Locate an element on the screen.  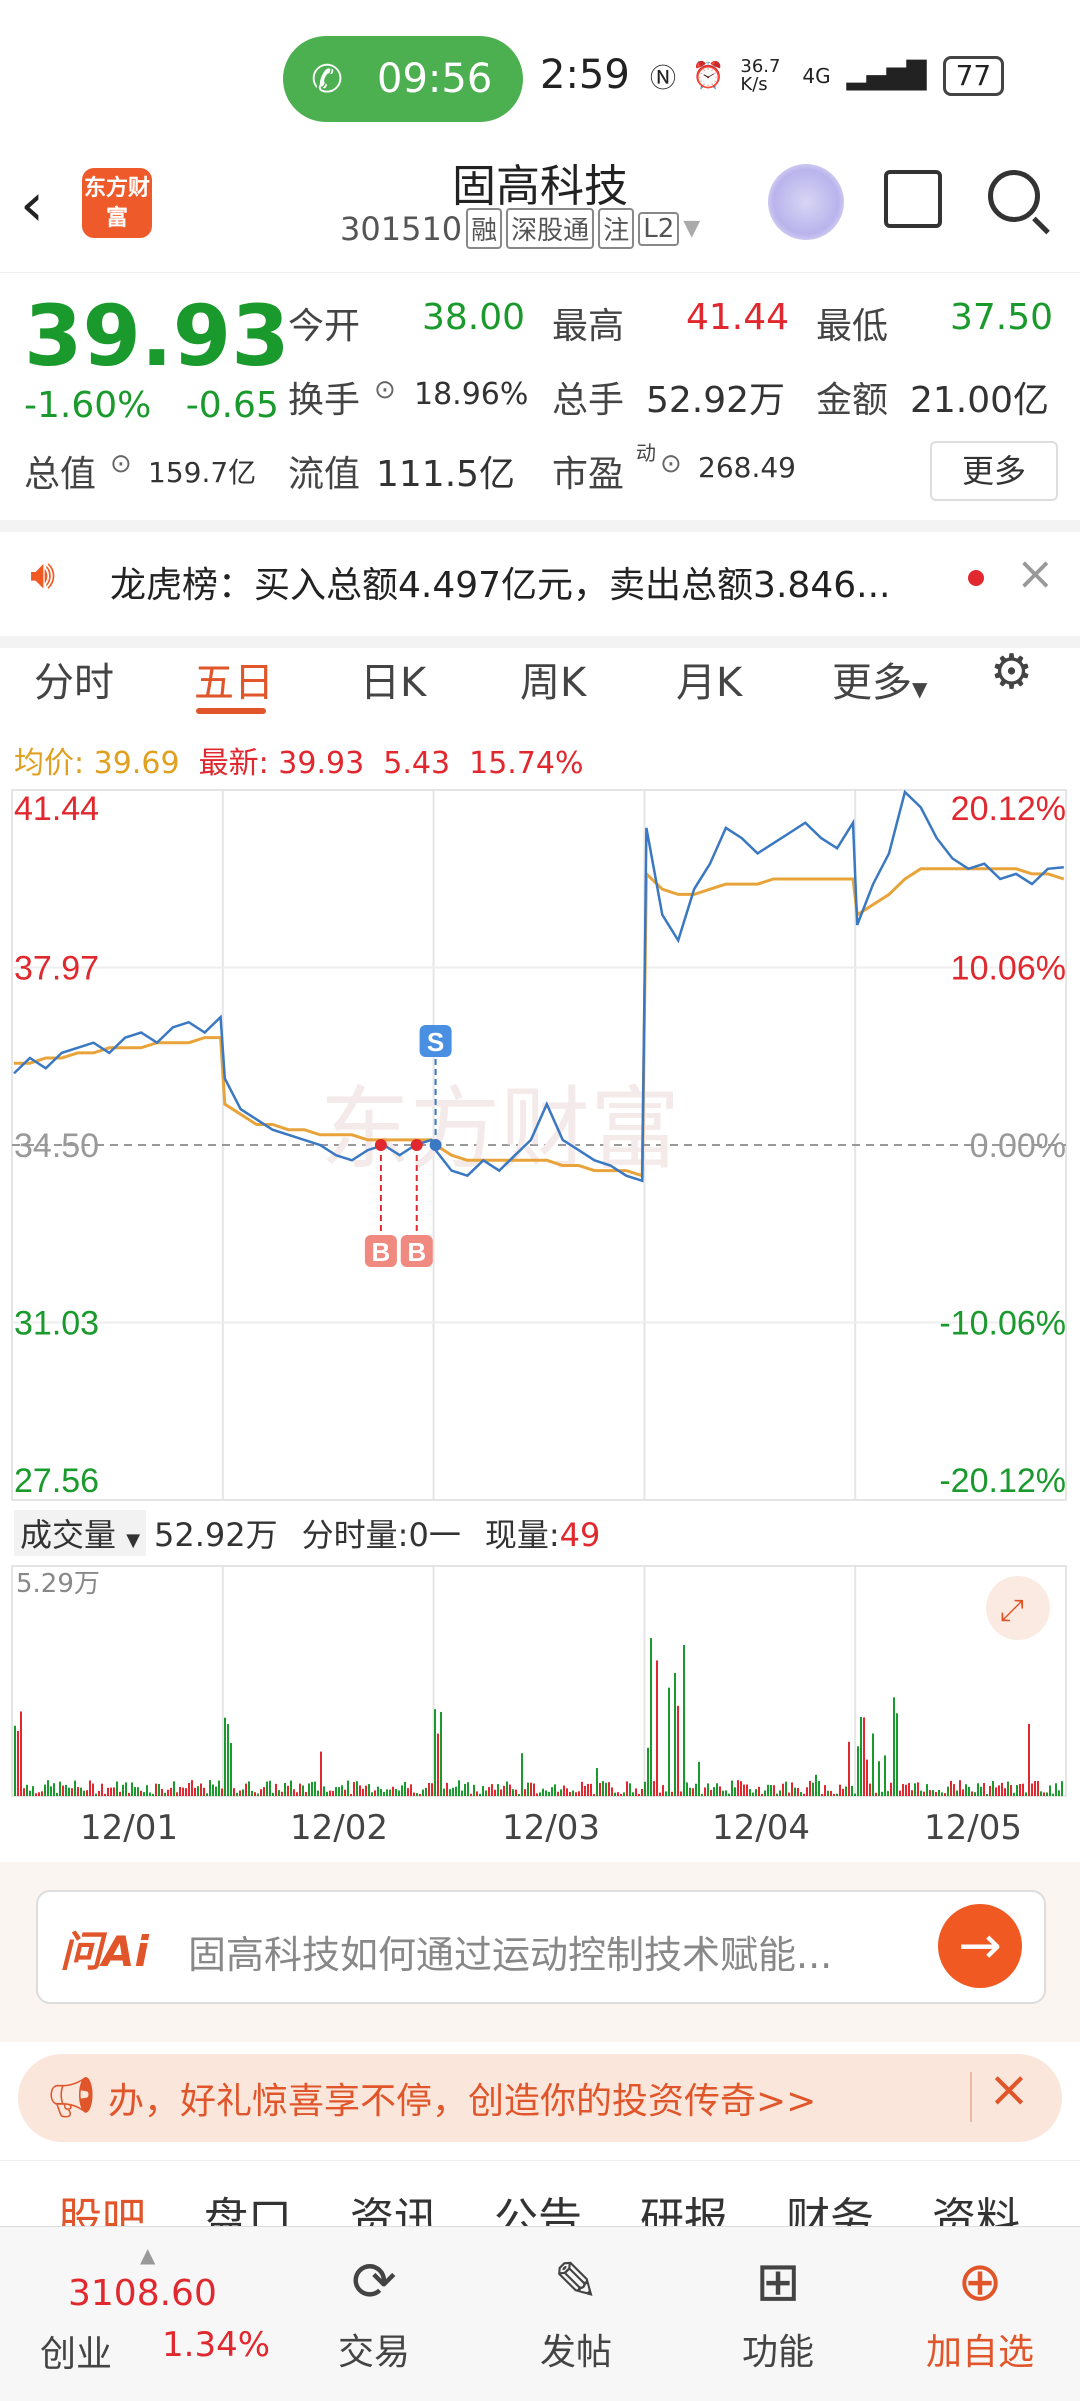
chart-info-line: 均价: 39.69 最新: 39.93 5.43 15.74% is located at coordinates (299, 760).